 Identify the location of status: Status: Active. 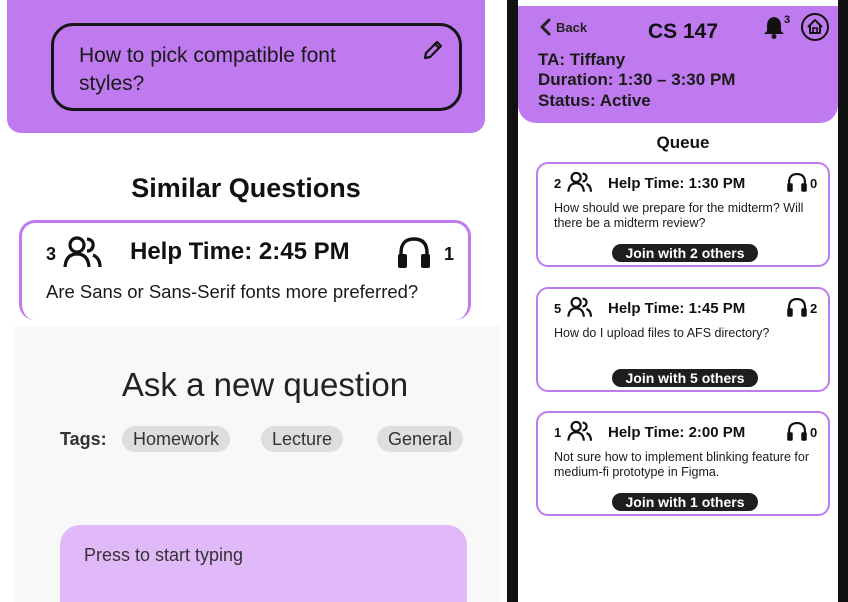
(594, 100).